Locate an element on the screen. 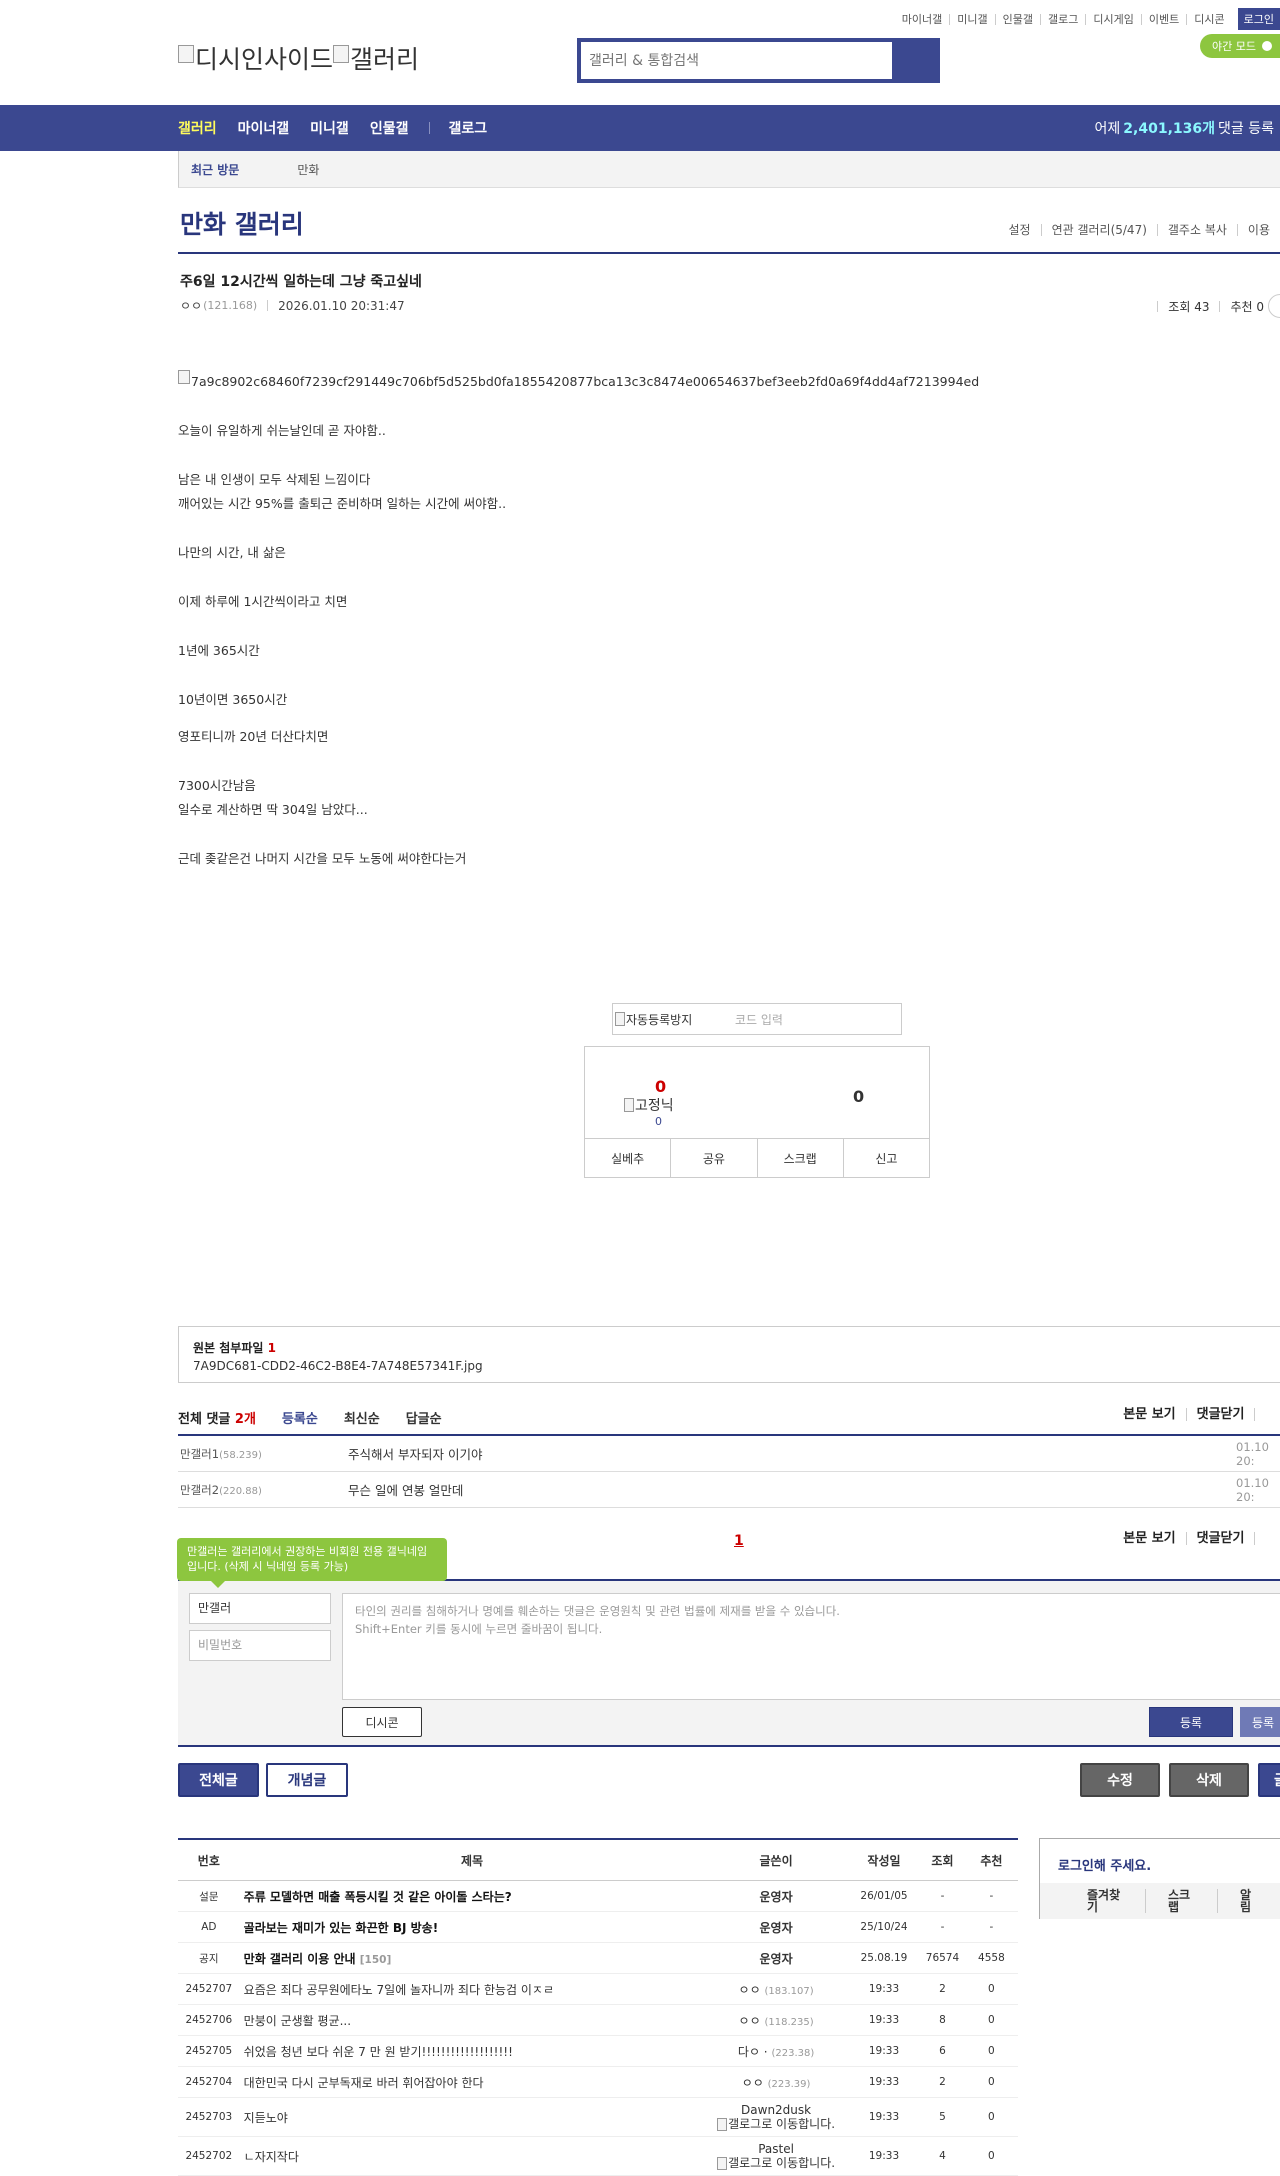 The image size is (1280, 2176). comment-page-1: 1 is located at coordinates (739, 1541).